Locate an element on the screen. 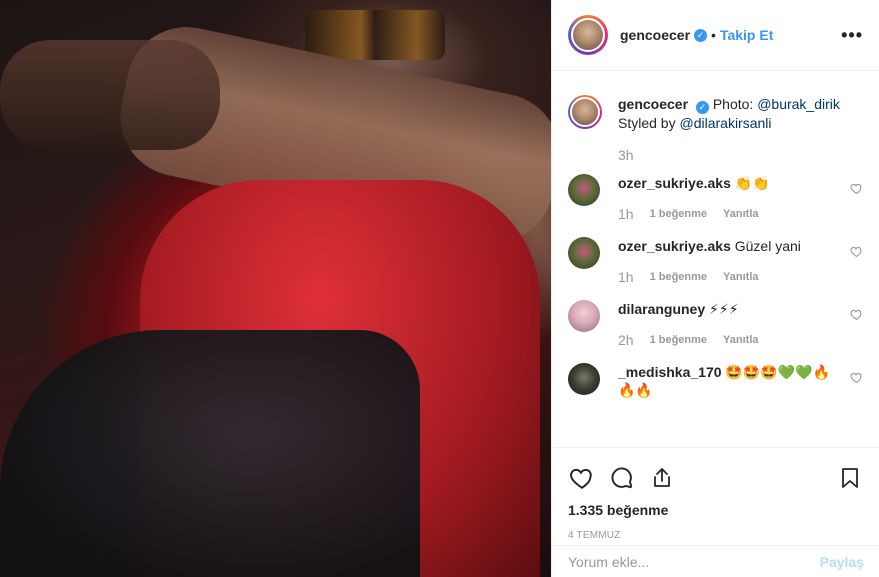 Image resolution: width=879 pixels, height=577 pixels. post-header: gencoecer ✓ • Takip Et ••• is located at coordinates (715, 35).